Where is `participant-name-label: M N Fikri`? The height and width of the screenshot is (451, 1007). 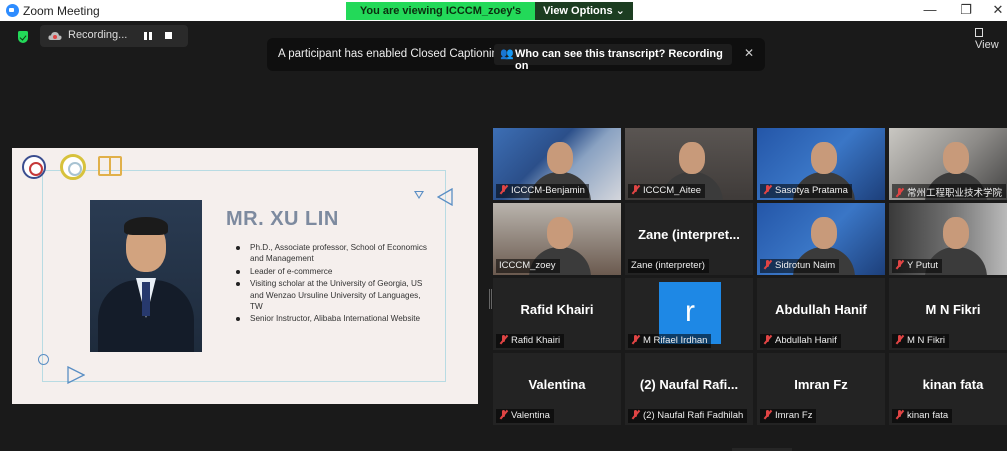
participant-name-label: M N Fikri is located at coordinates (920, 341).